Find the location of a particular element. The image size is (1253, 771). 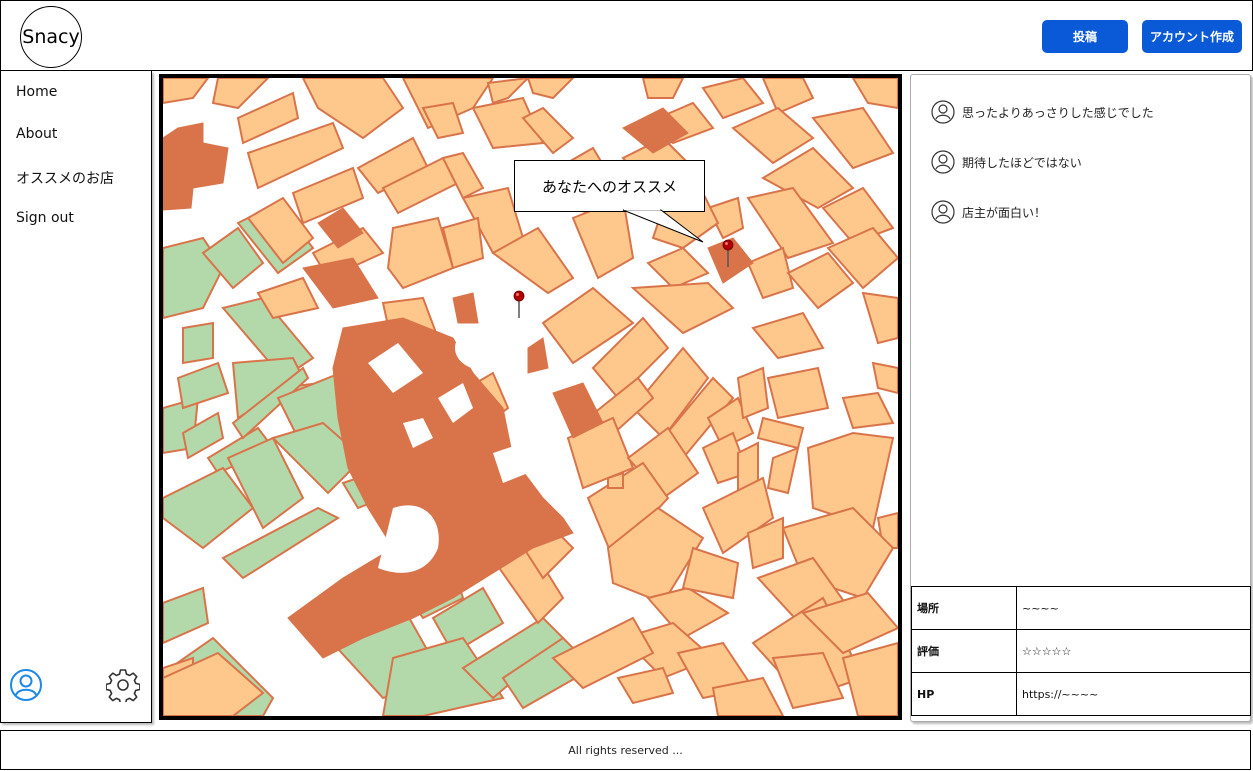

review-comment: 期待したほどではない is located at coordinates (1006, 162).